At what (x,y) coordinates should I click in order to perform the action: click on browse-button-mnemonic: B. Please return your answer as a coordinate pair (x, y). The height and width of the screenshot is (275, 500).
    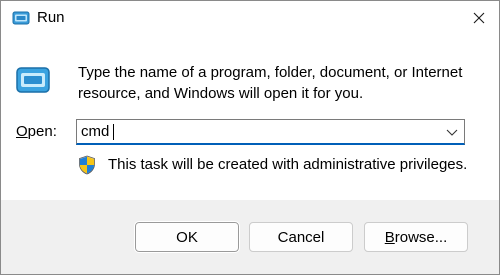
    Looking at the image, I should click on (389, 237).